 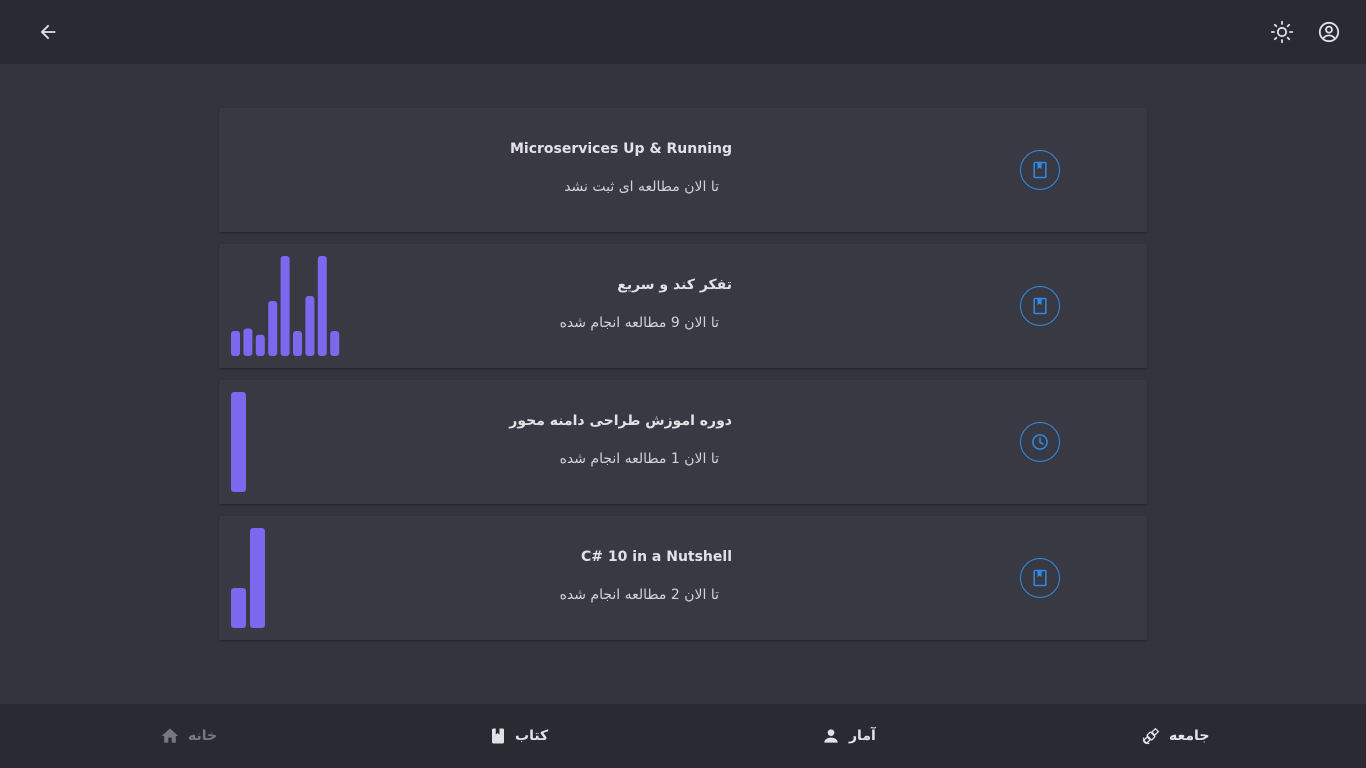 What do you see at coordinates (620, 149) in the screenshot?
I see `book-title: Microservices Up & Running` at bounding box center [620, 149].